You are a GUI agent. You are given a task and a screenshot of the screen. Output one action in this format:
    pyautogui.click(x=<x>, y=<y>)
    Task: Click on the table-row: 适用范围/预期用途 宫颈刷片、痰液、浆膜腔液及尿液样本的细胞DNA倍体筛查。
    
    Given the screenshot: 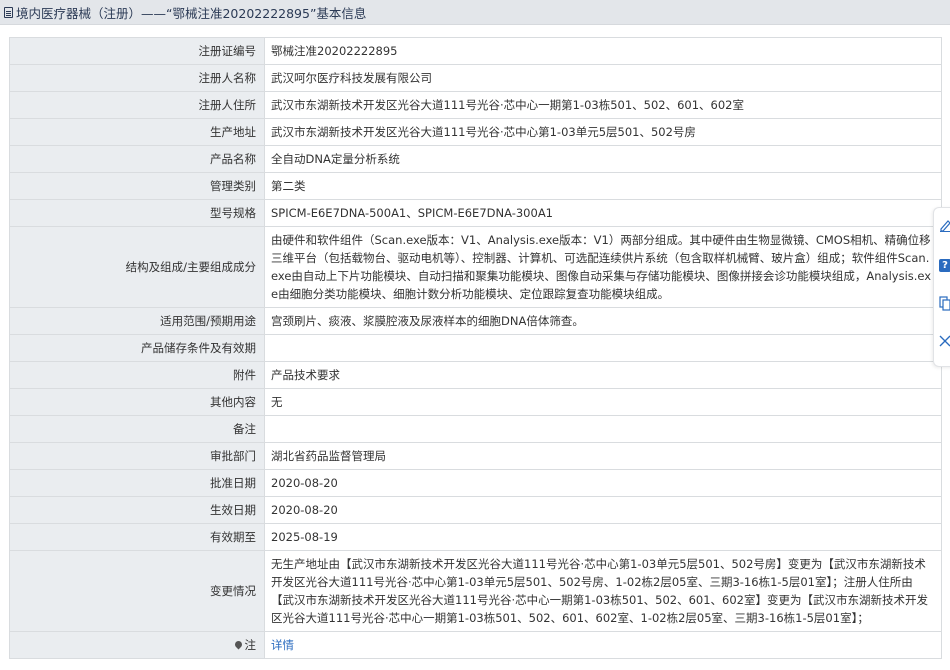 What is the action you would take?
    pyautogui.click(x=475, y=321)
    